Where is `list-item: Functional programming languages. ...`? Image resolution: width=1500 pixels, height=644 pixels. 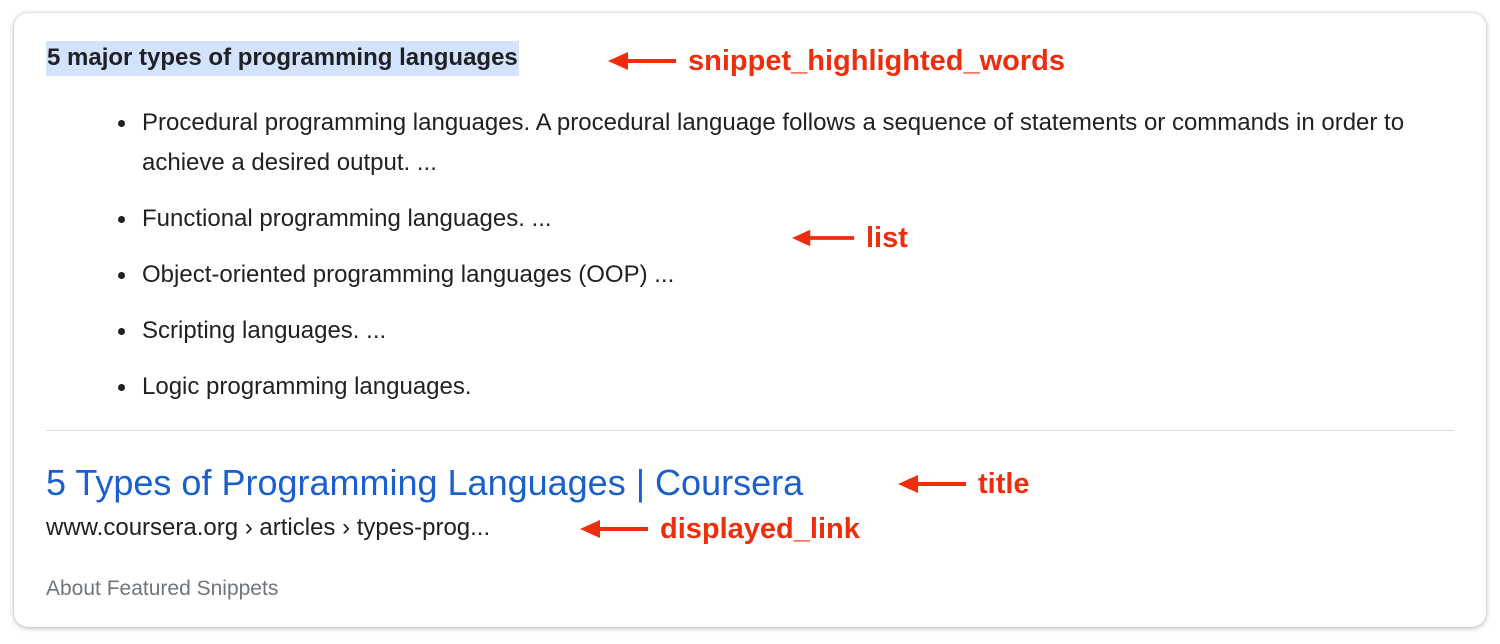 list-item: Functional programming languages. ... is located at coordinates (726, 219).